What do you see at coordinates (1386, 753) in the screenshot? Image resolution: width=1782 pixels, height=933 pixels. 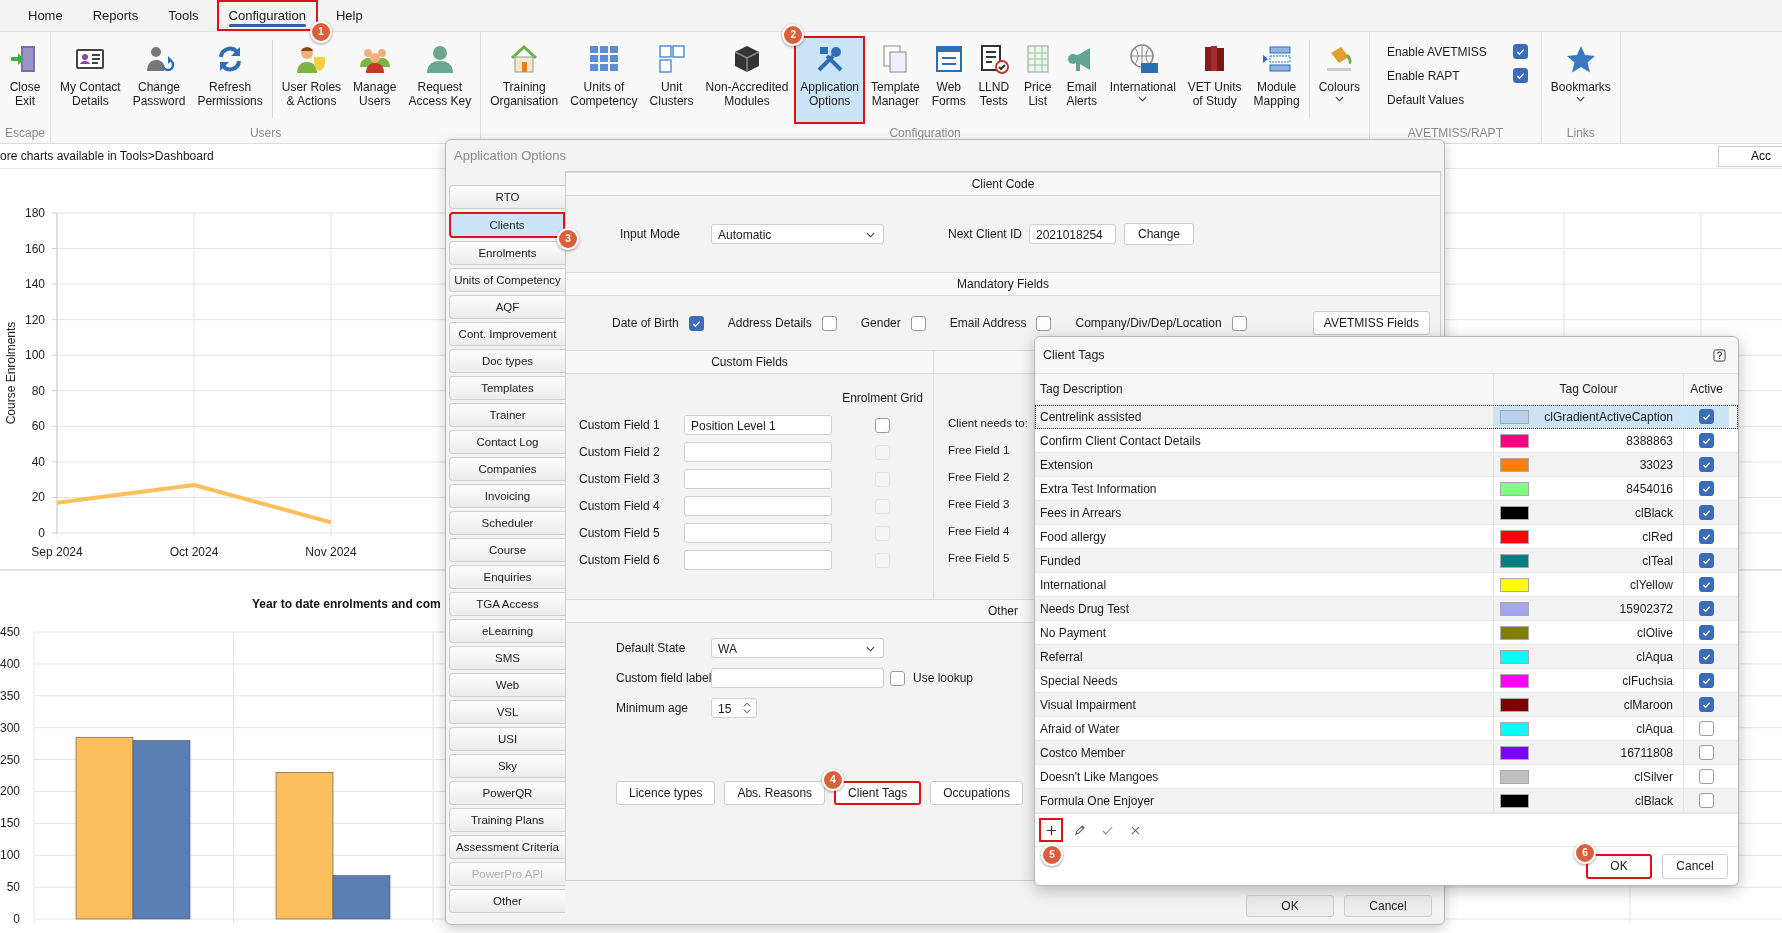 I see `table-row: Costco Member 16711808` at bounding box center [1386, 753].